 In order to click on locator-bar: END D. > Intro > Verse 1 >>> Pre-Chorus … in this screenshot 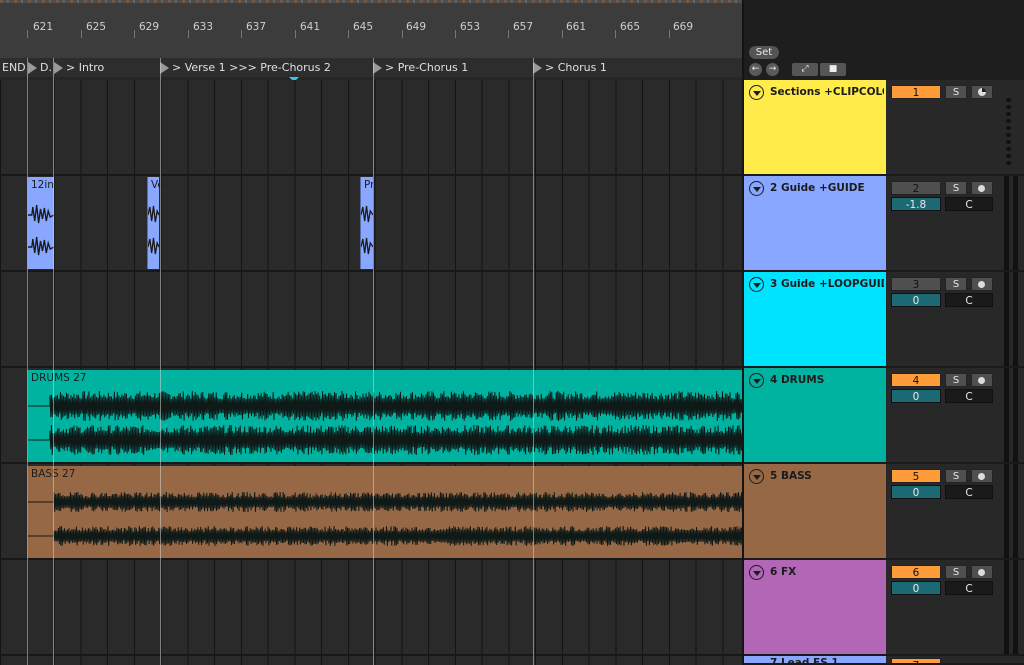, I will do `click(372, 67)`.